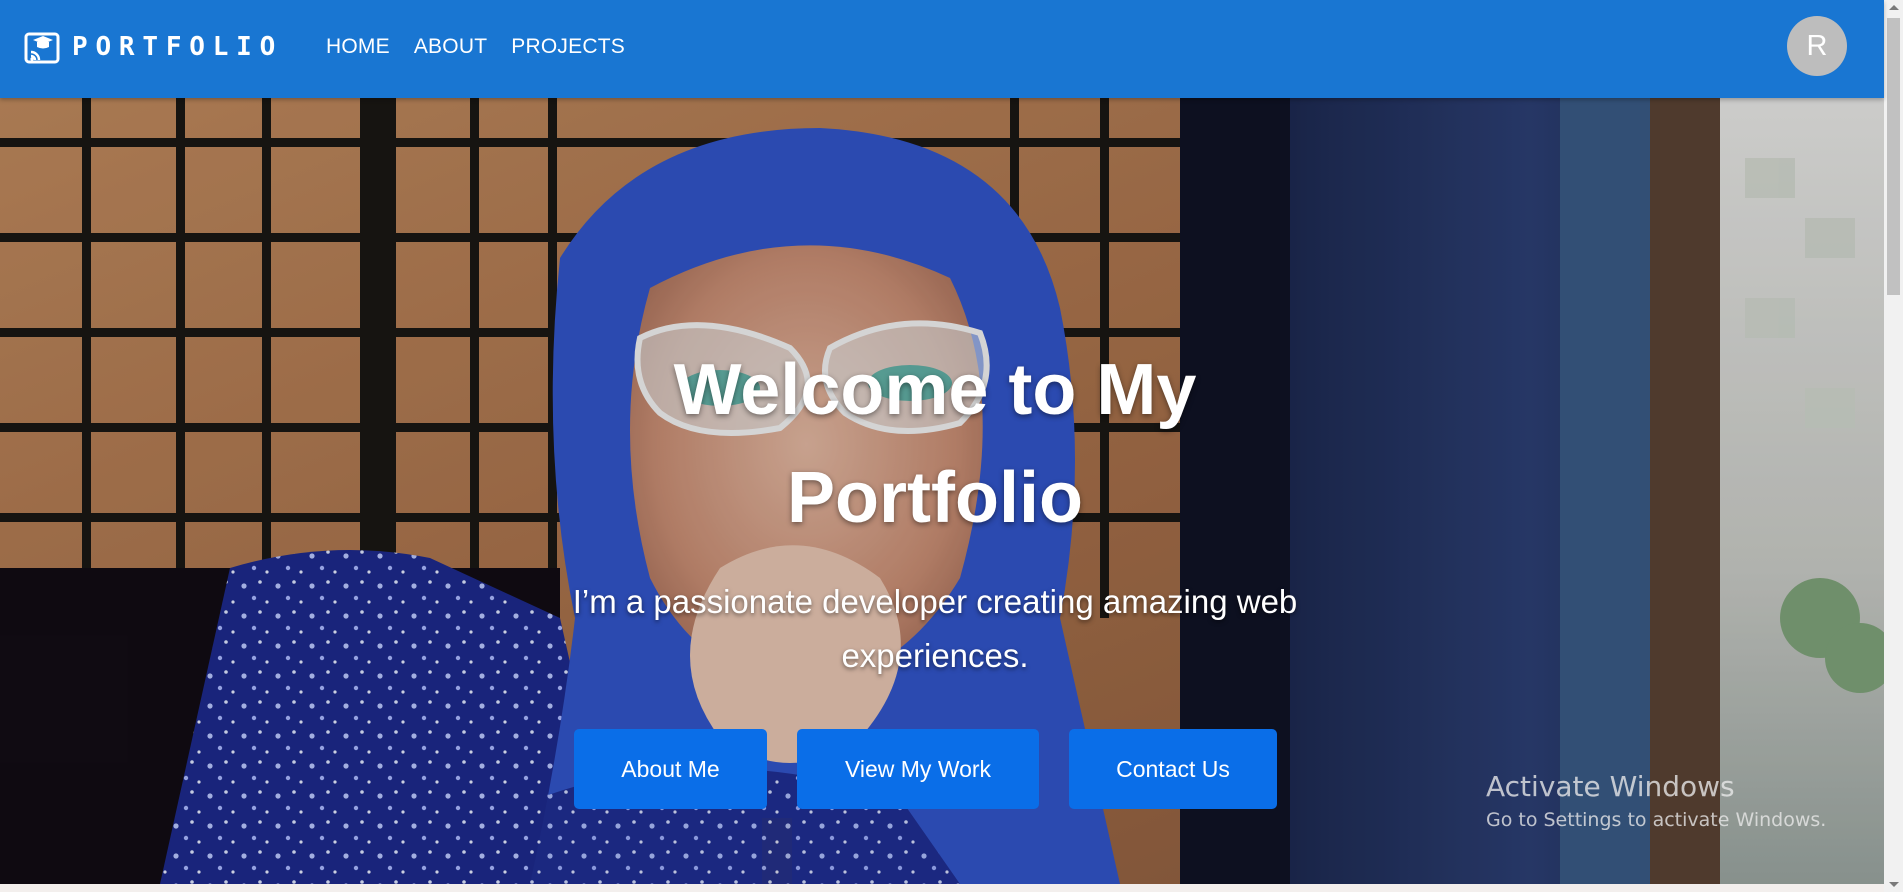 This screenshot has height=892, width=1903. I want to click on page-bottom-edge, so click(942, 888).